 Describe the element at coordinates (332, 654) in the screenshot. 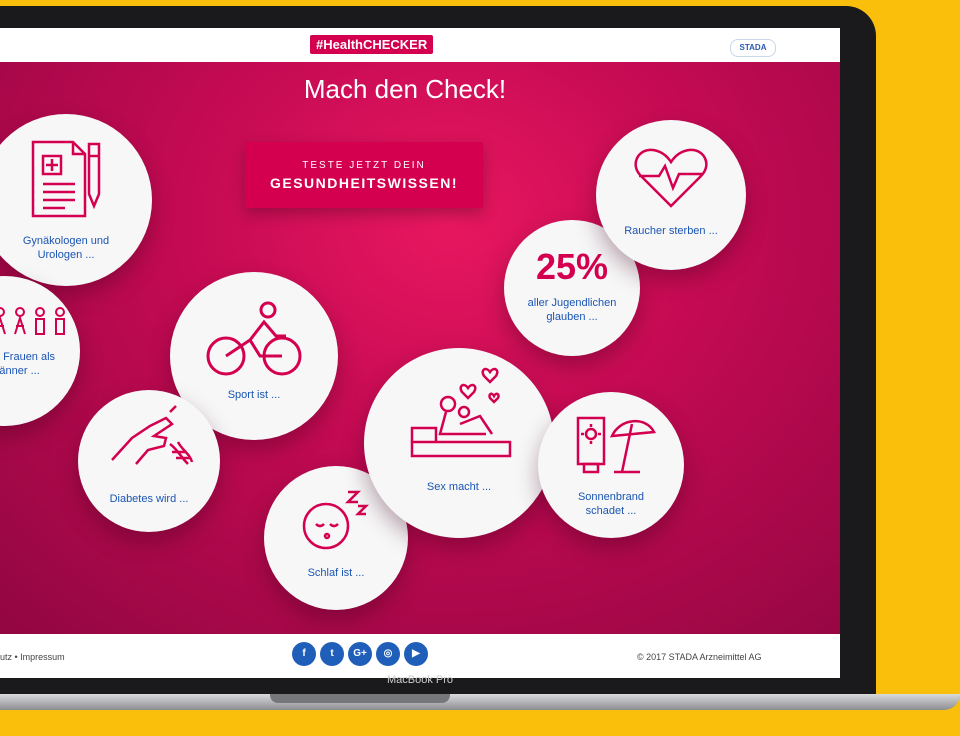

I see `twitter-icon: t` at that location.